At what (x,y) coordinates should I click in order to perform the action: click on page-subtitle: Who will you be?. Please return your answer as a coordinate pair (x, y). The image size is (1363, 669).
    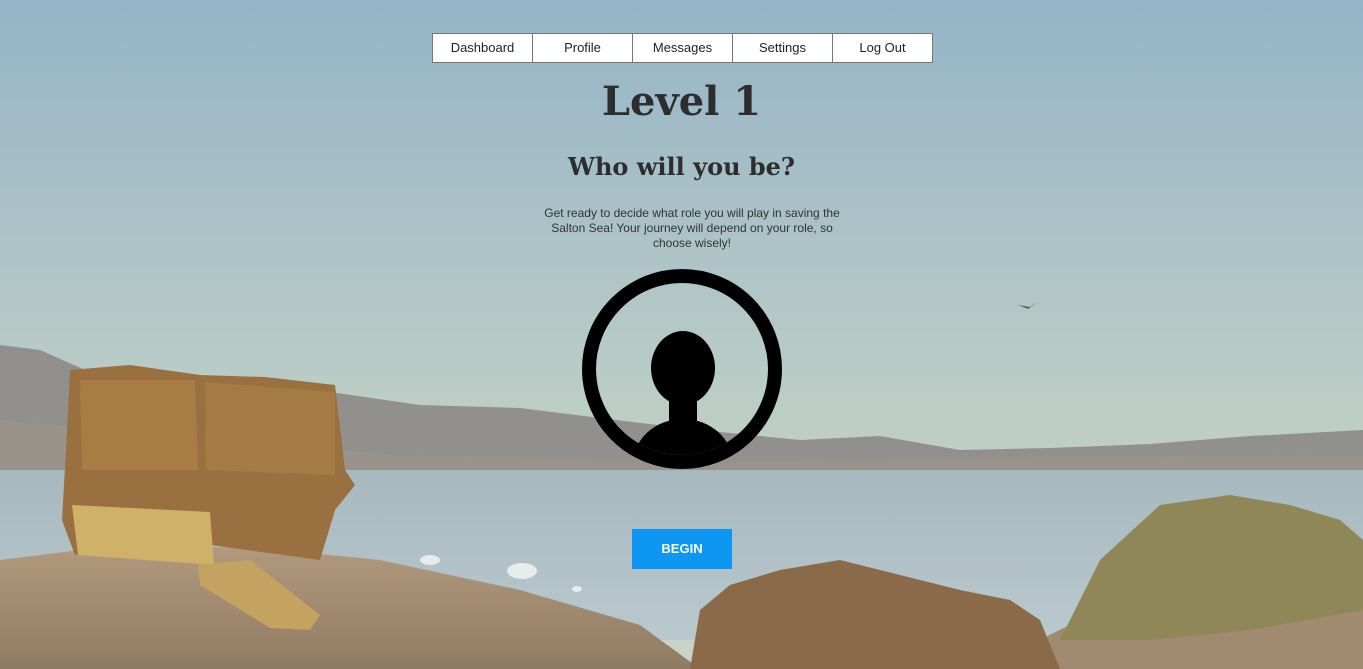
    Looking at the image, I should click on (681, 166).